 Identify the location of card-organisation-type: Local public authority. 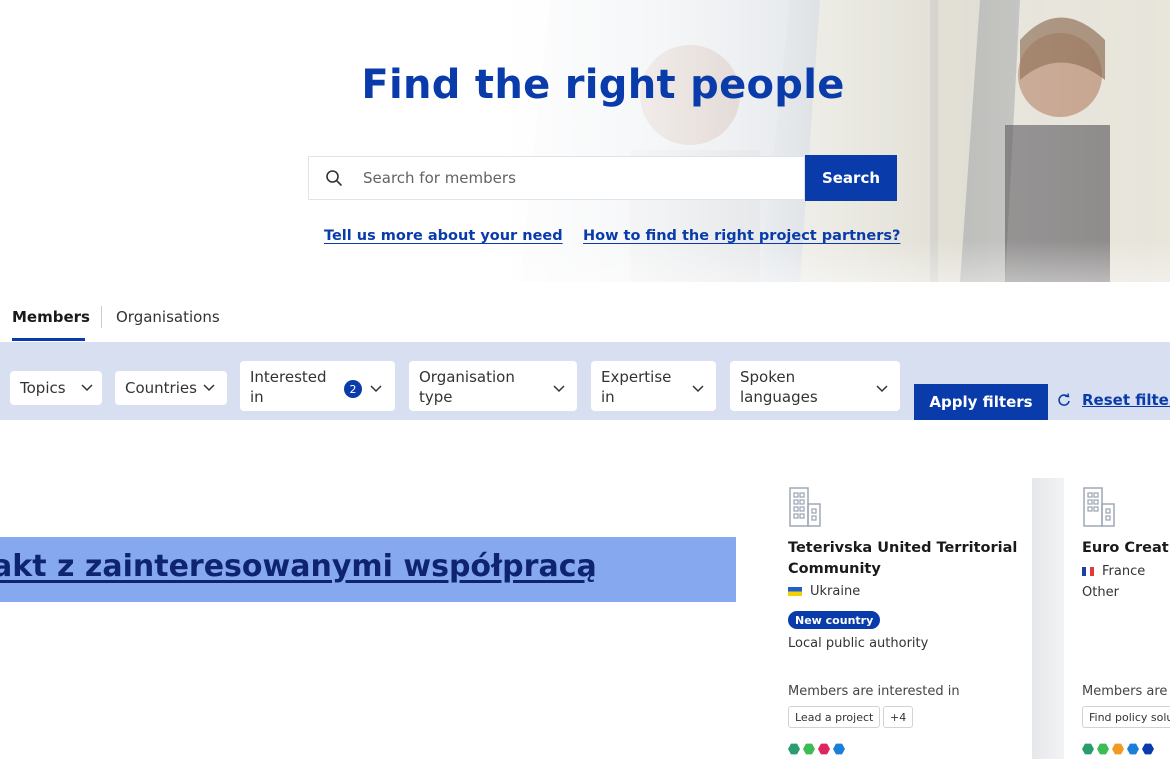
(858, 643).